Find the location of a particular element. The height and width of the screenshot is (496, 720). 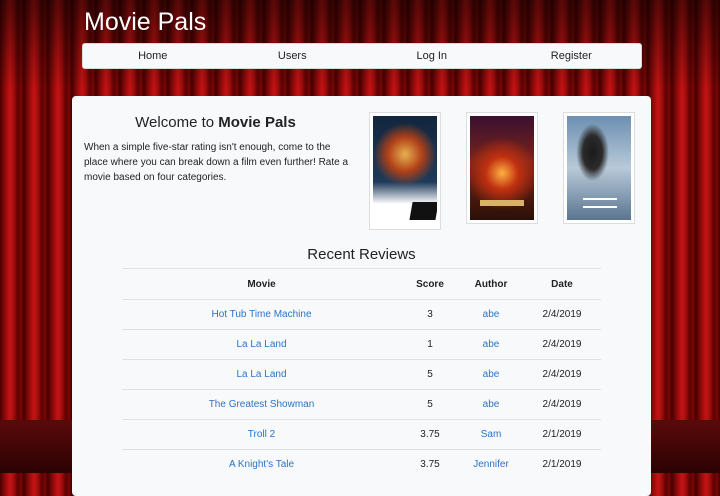

table-header-row: Movie Score Author Date is located at coordinates (361, 284).